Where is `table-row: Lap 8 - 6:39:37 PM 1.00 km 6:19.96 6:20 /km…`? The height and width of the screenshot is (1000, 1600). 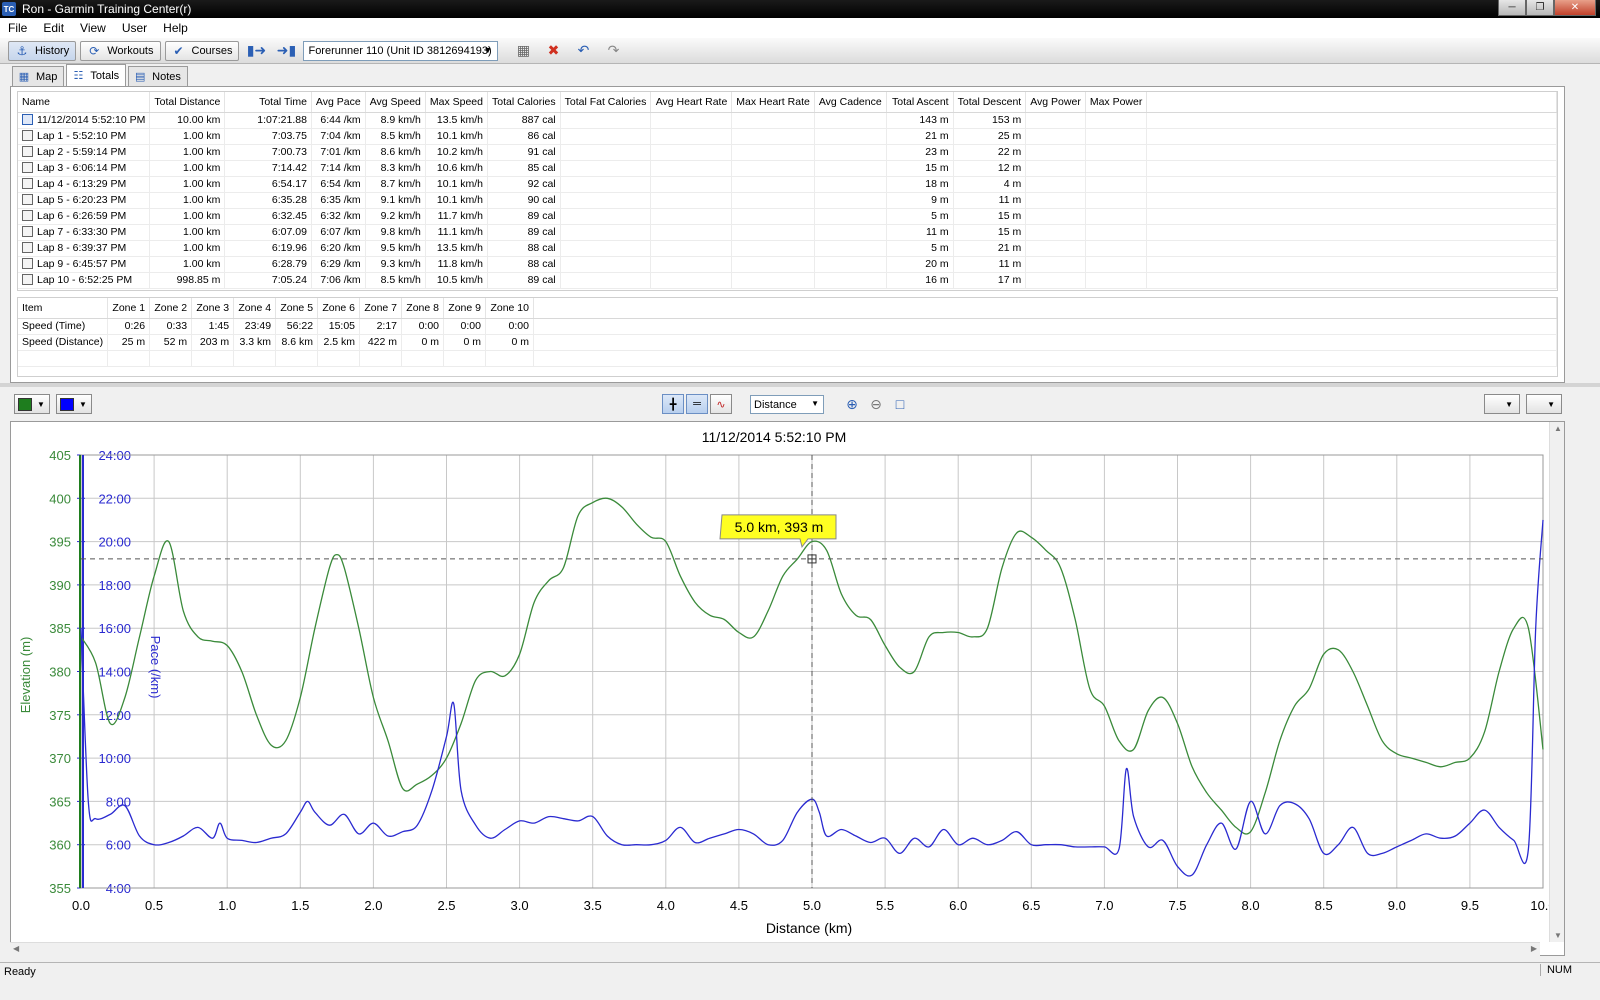
table-row: Lap 8 - 6:39:37 PM 1.00 km 6:19.96 6:20 /km… is located at coordinates (787, 248).